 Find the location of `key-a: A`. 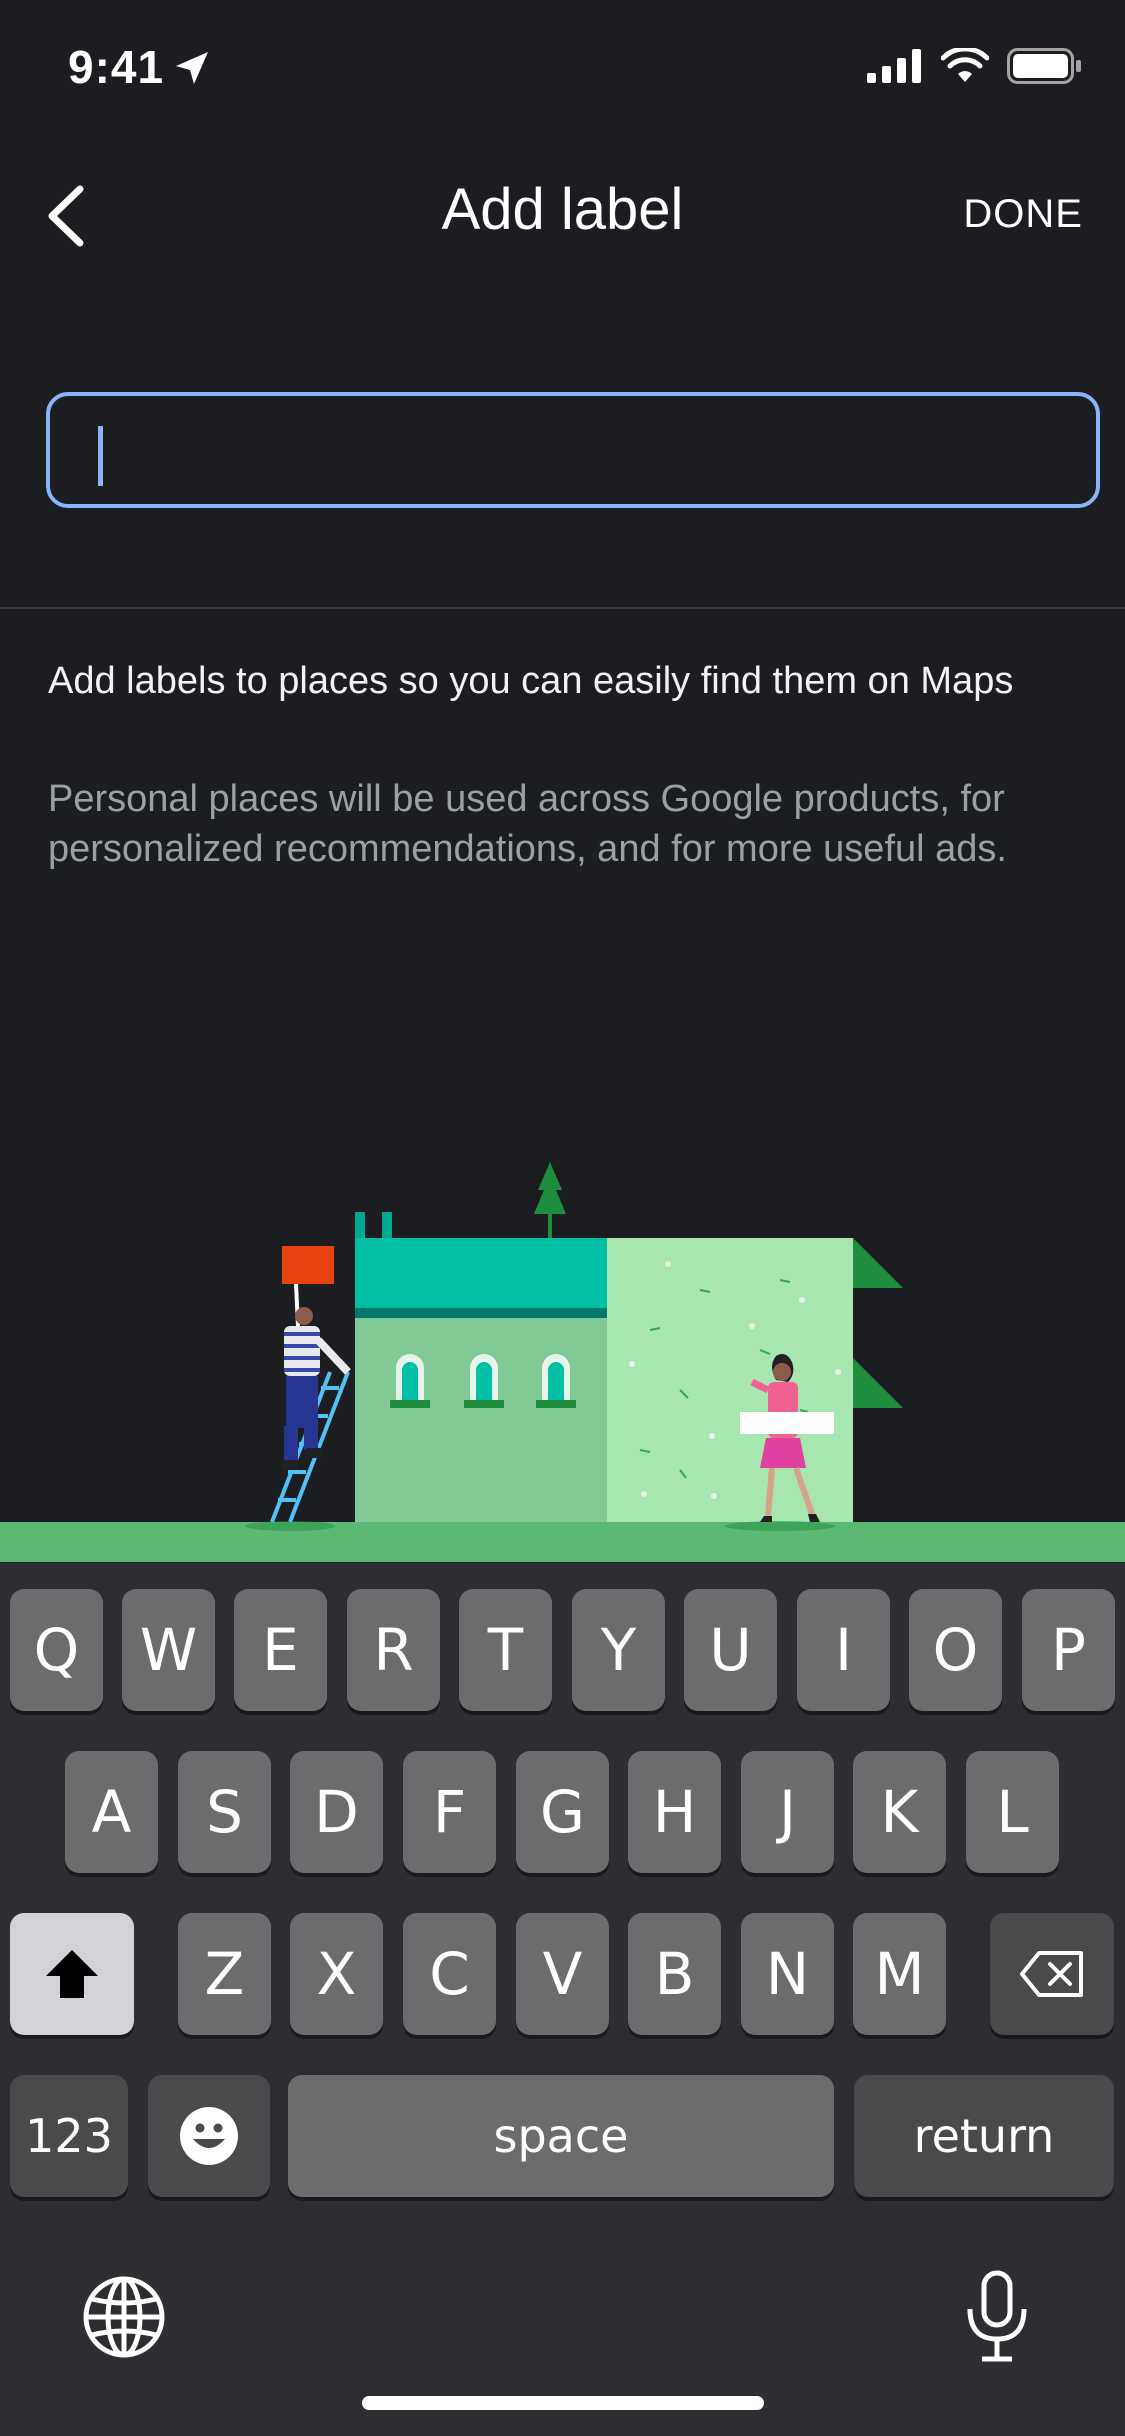

key-a: A is located at coordinates (111, 1812).